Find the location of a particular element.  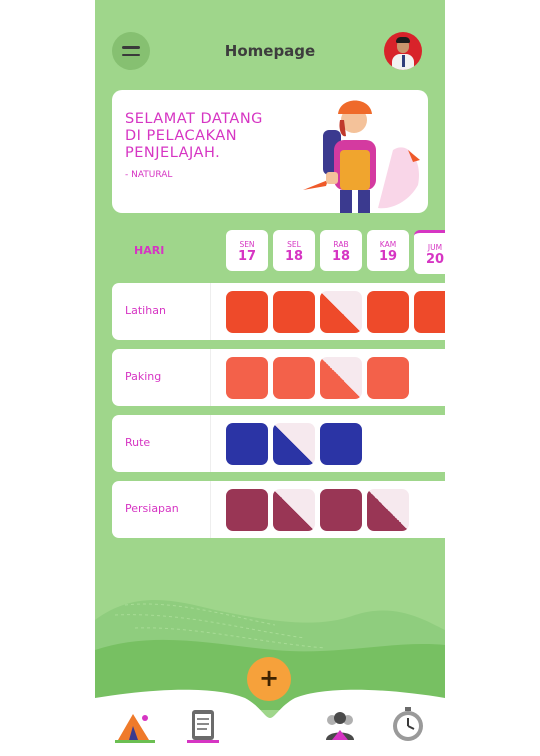

activity-label: Latihan is located at coordinates (145, 310).